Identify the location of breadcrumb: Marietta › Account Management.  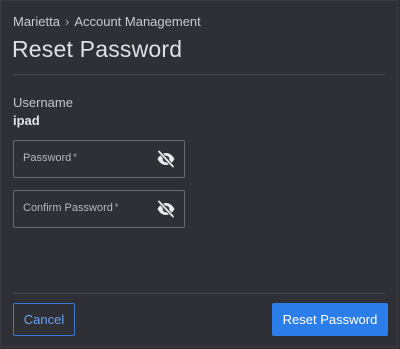
(107, 21).